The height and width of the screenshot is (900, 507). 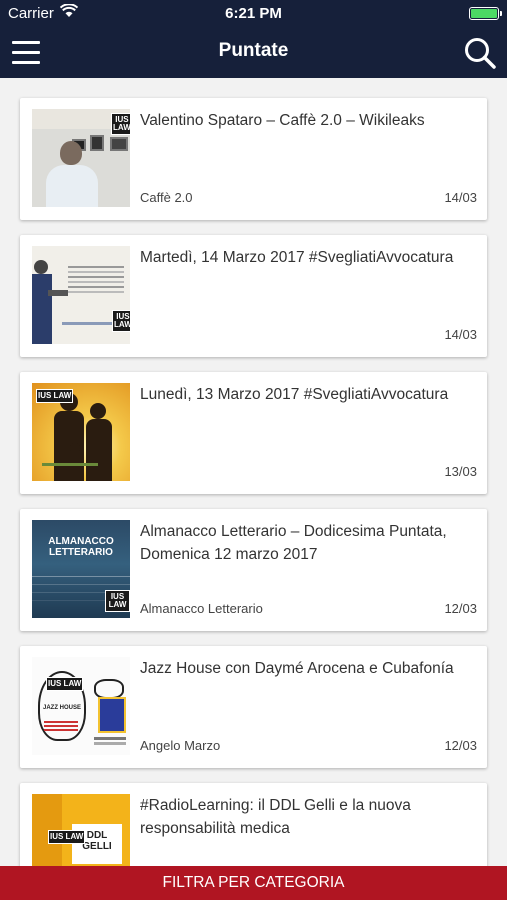 I want to click on battery-icon, so click(x=485, y=13).